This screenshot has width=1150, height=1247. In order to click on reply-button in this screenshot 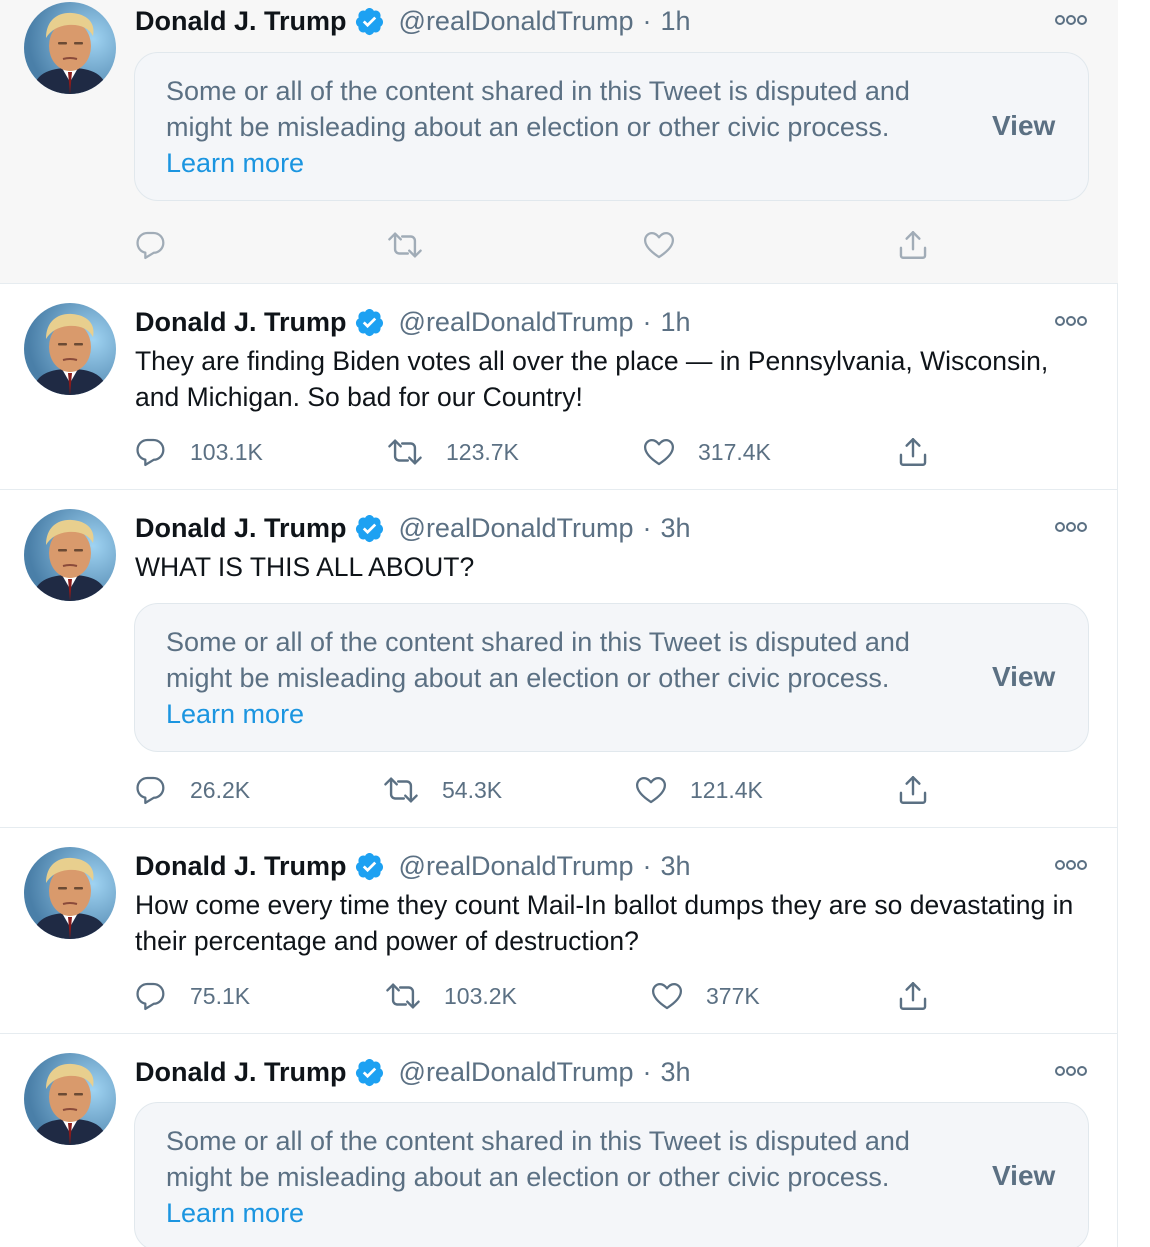, I will do `click(151, 245)`.